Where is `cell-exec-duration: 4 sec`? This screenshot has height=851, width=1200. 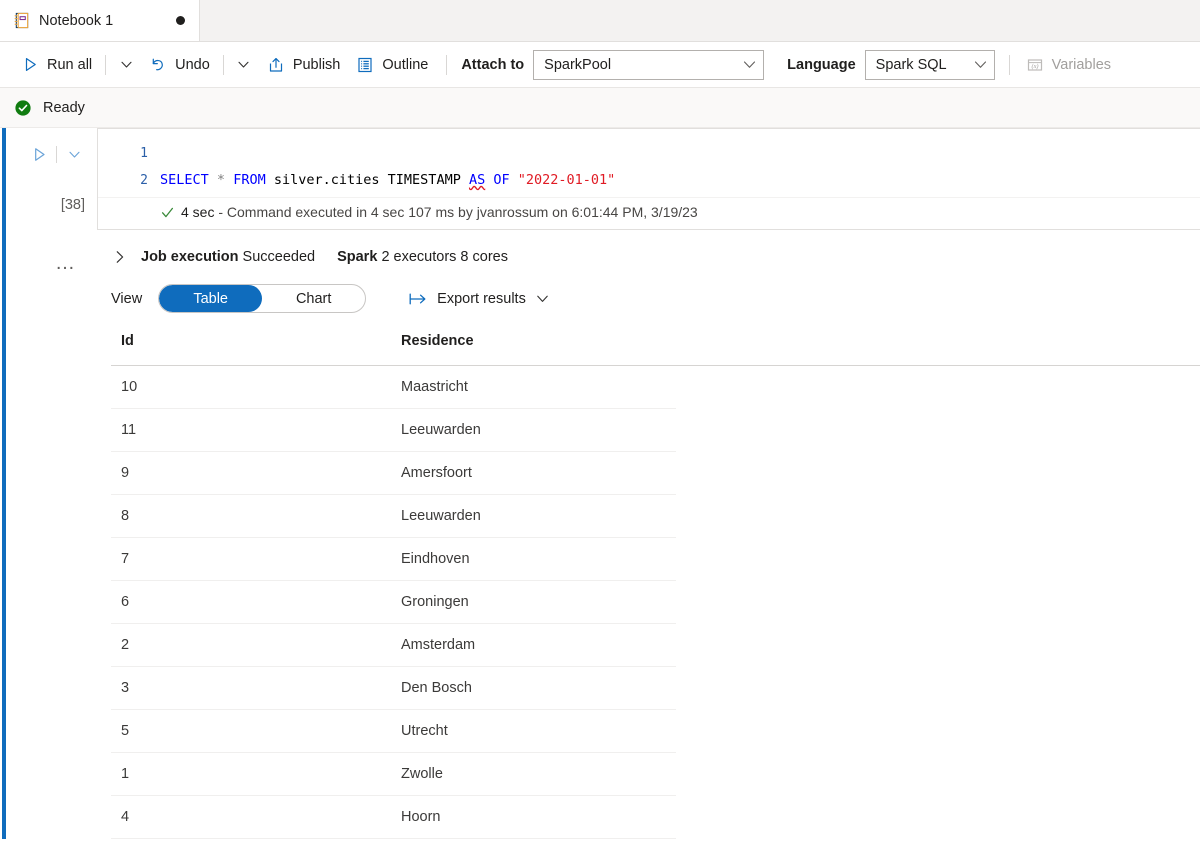 cell-exec-duration: 4 sec is located at coordinates (198, 212).